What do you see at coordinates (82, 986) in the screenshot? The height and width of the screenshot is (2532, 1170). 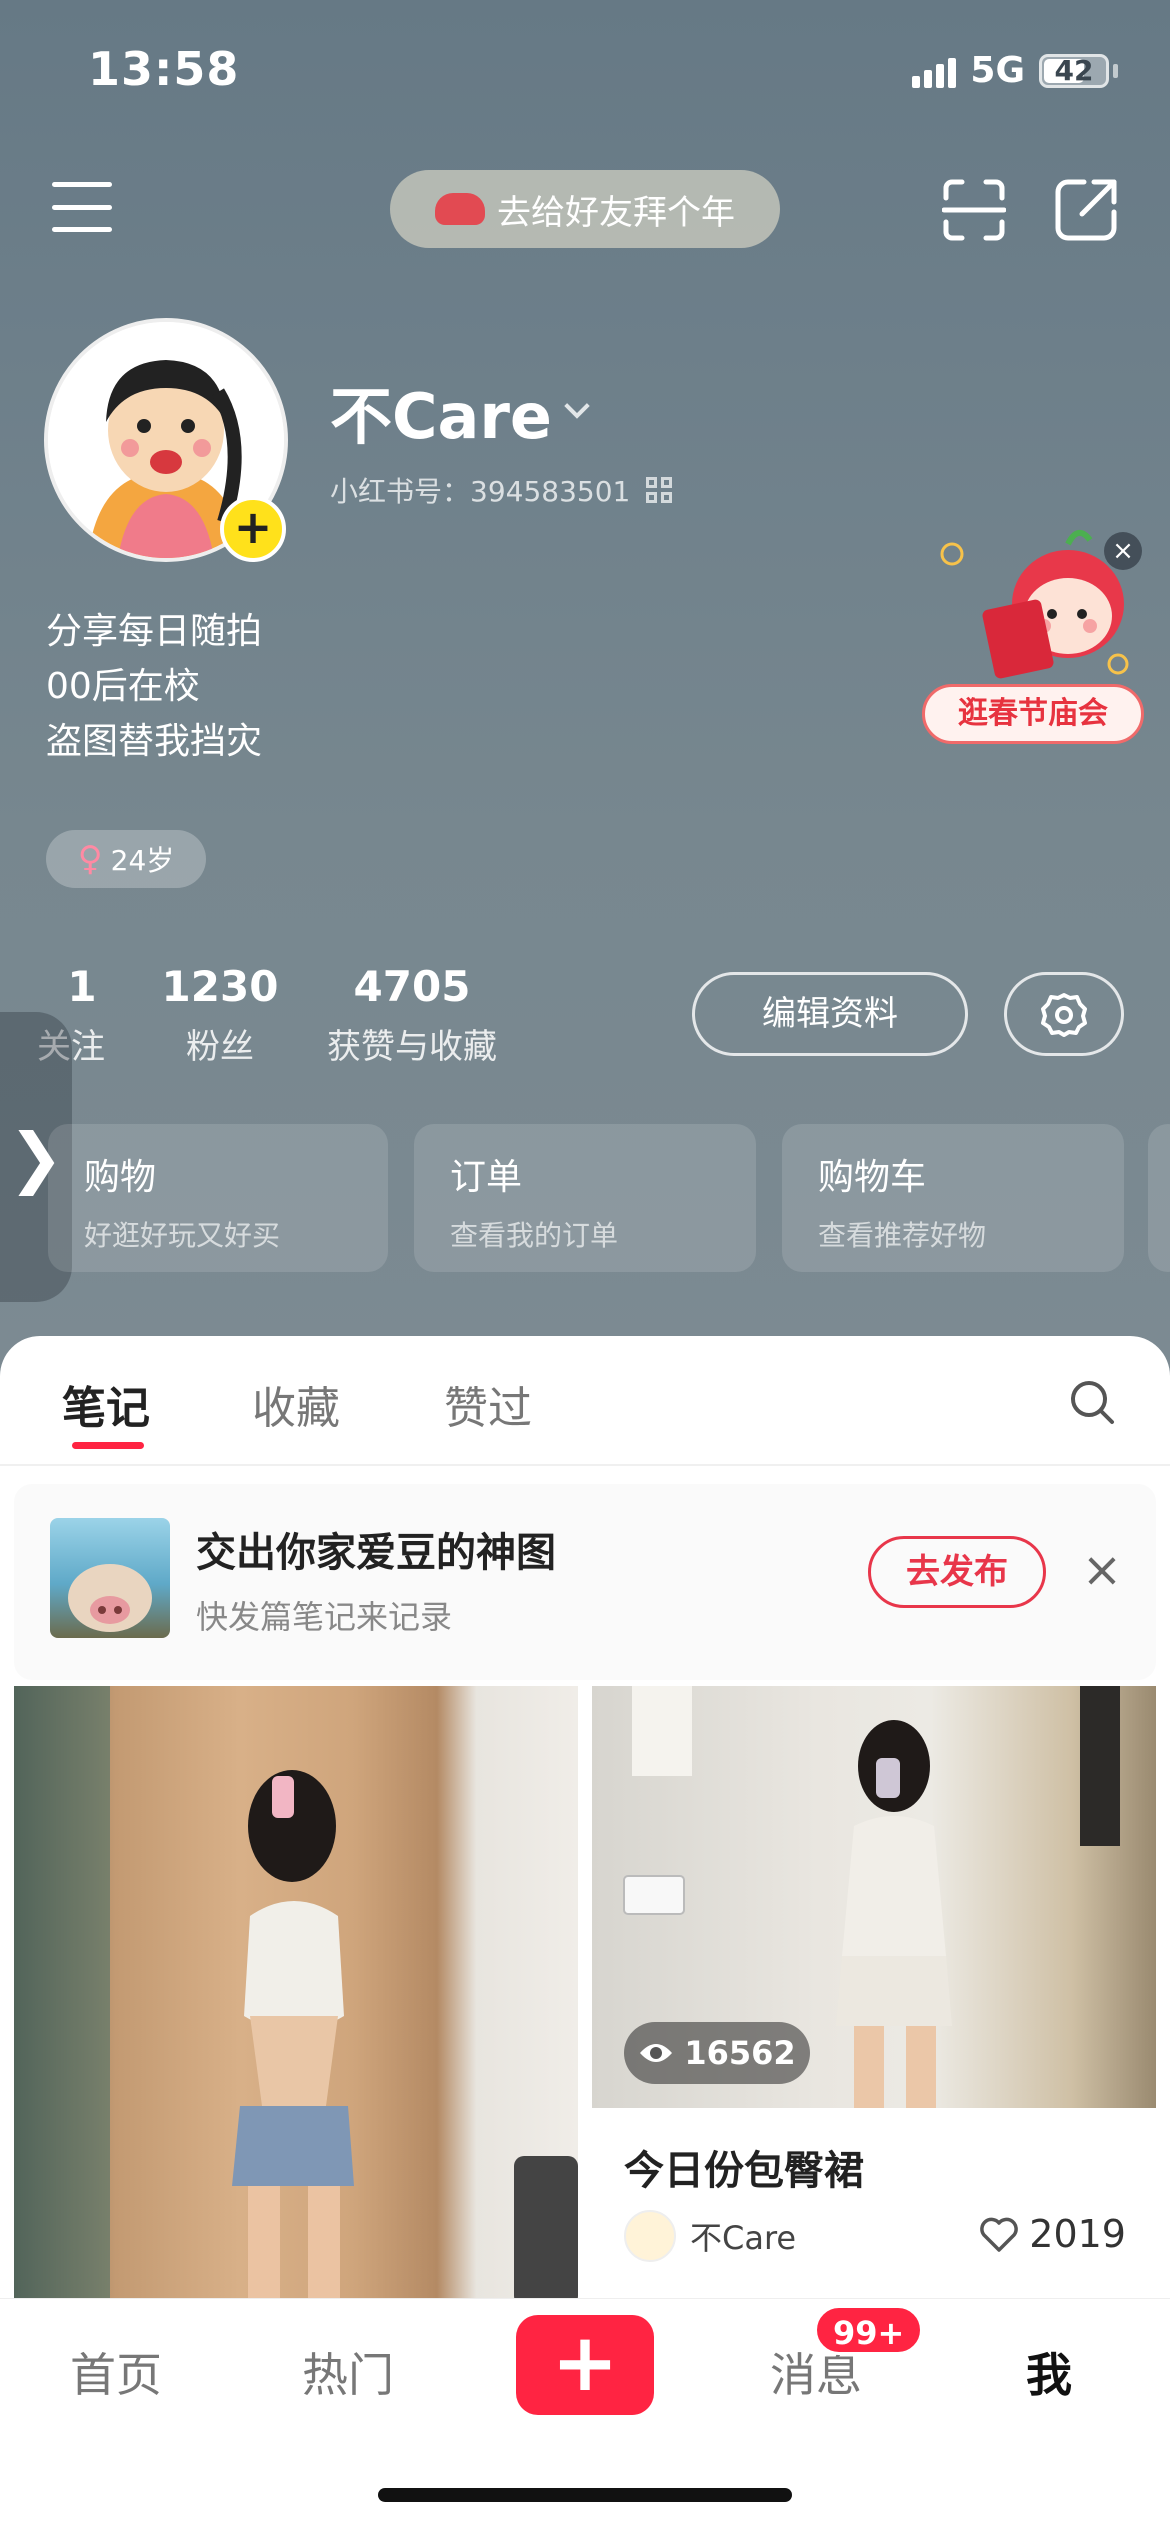 I see `stat-value: 1` at bounding box center [82, 986].